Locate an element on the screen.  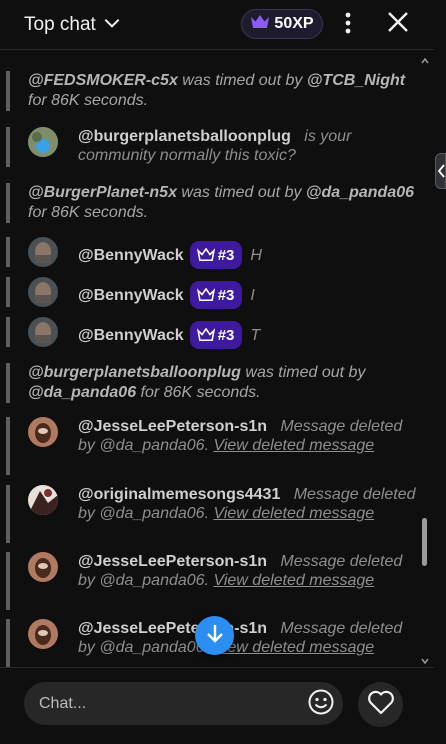
chat-header: Top chat 50XP is located at coordinates (217, 25).